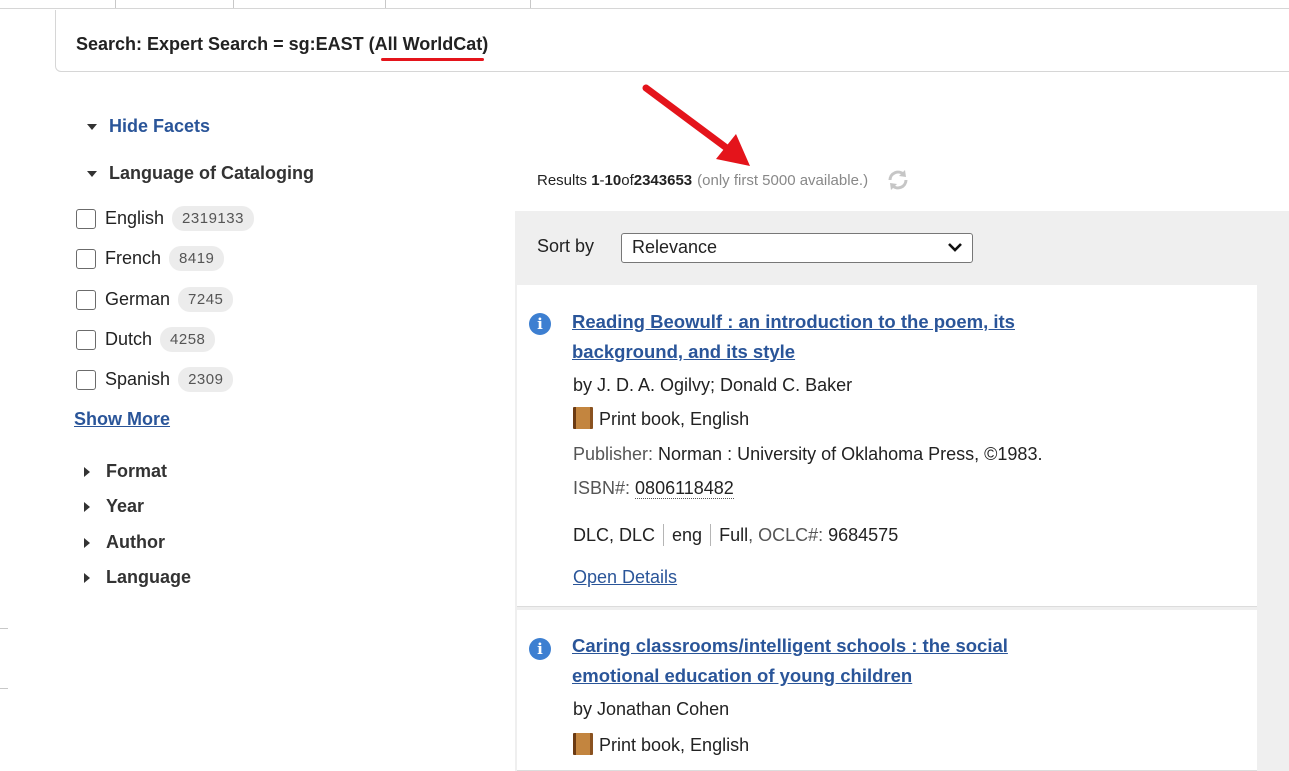  What do you see at coordinates (736, 535) in the screenshot?
I see `result-record-meta: DLC, DLC eng Full, OCLC#: 9684575` at bounding box center [736, 535].